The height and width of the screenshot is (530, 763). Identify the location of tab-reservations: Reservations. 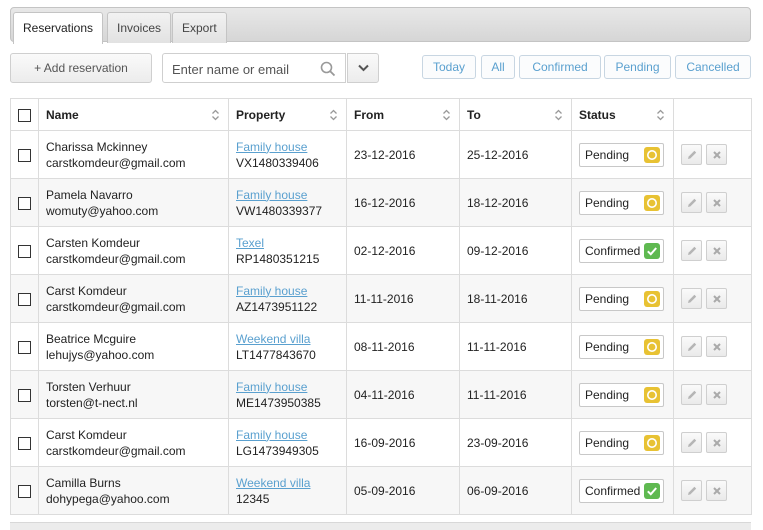
(58, 28).